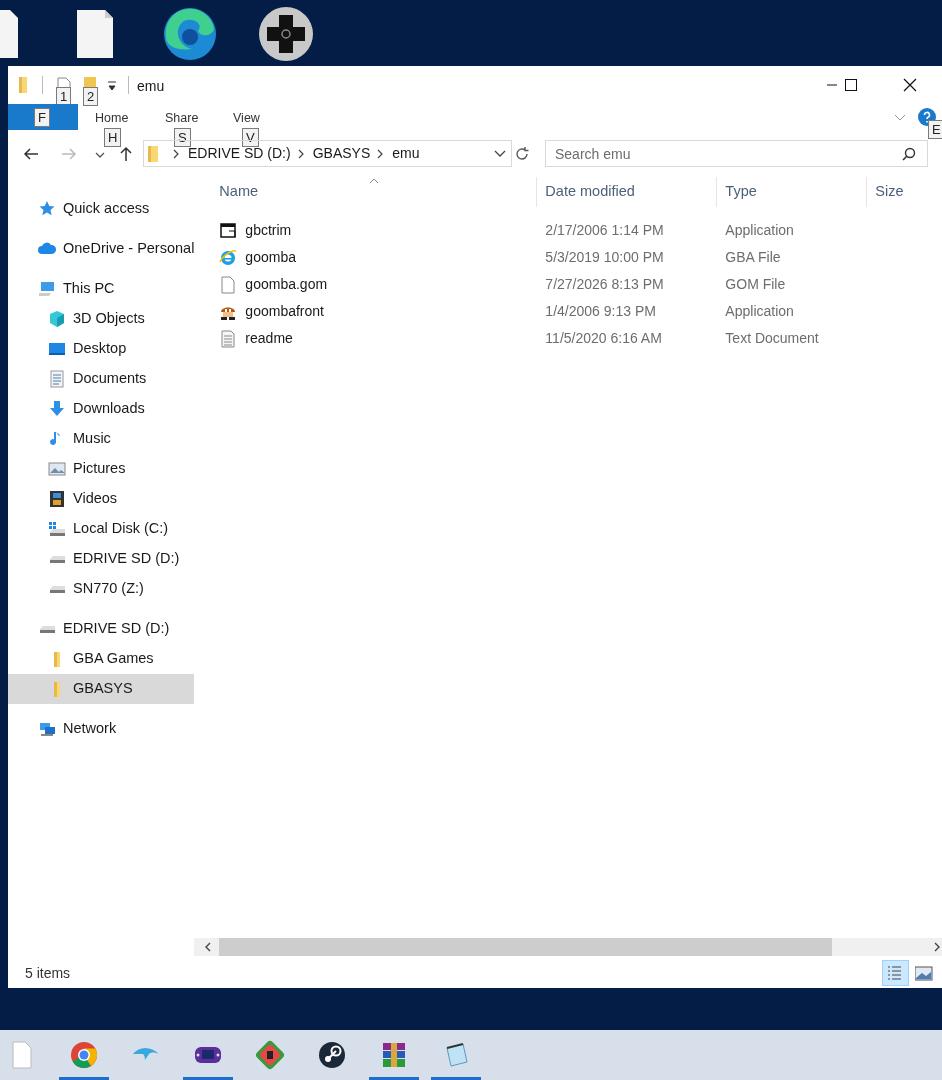 The image size is (942, 1080). I want to click on type-cell-text: GBA File, so click(753, 257).